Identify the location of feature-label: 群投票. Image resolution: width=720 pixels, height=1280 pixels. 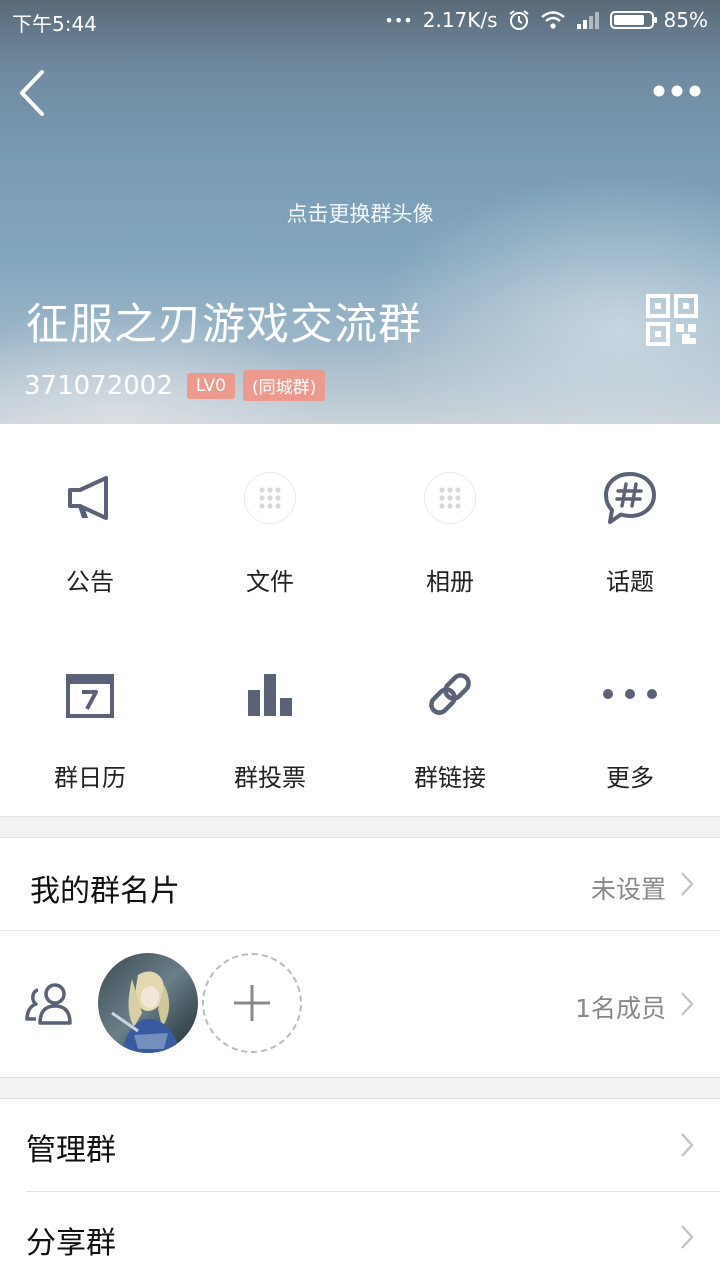
(270, 778).